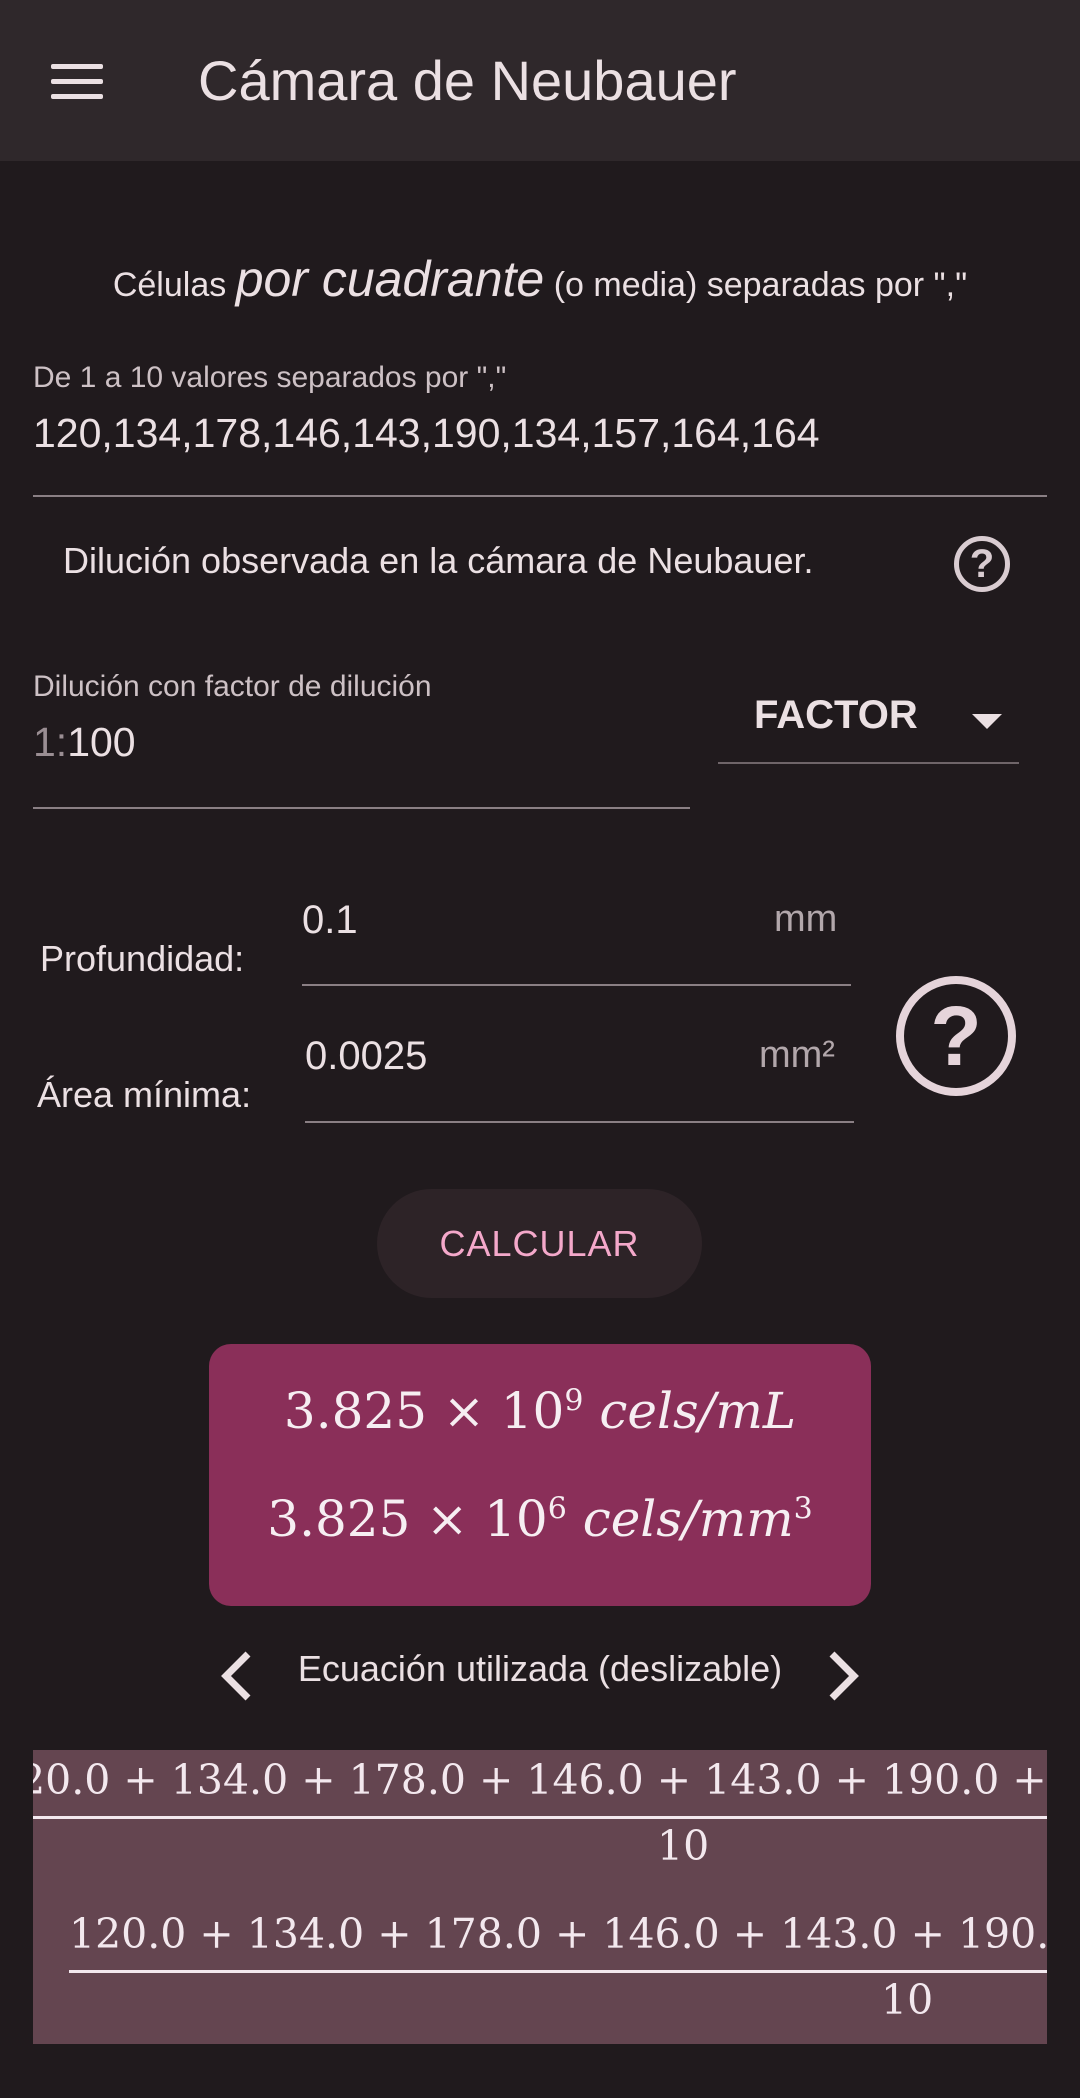 Image resolution: width=1080 pixels, height=2098 pixels. I want to click on dilution-type-select: FACTOR, so click(836, 715).